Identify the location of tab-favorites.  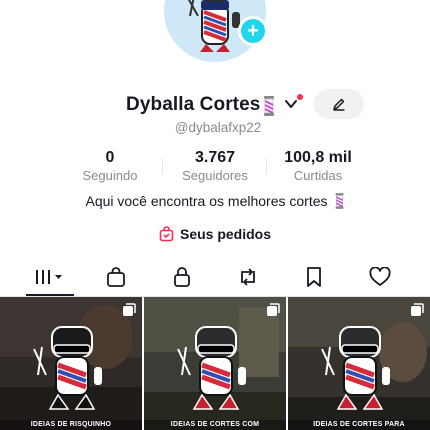
(314, 277).